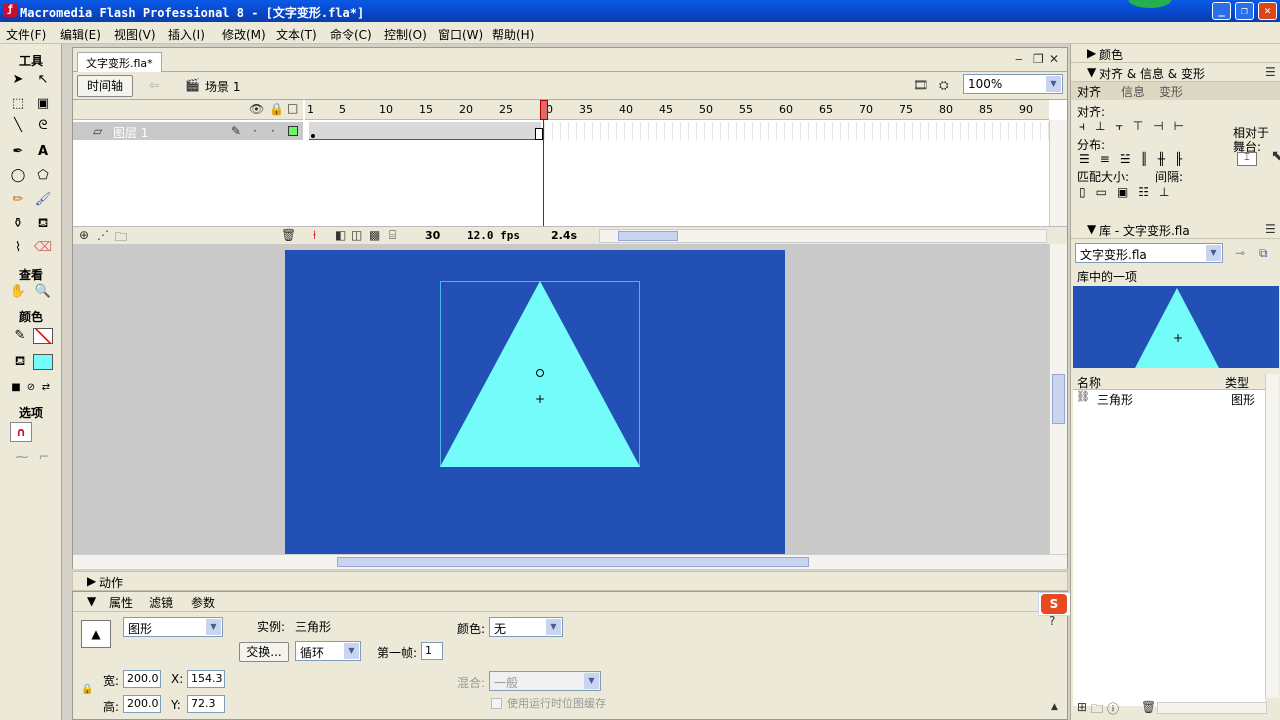  I want to click on cache-checkbox, so click(496, 703).